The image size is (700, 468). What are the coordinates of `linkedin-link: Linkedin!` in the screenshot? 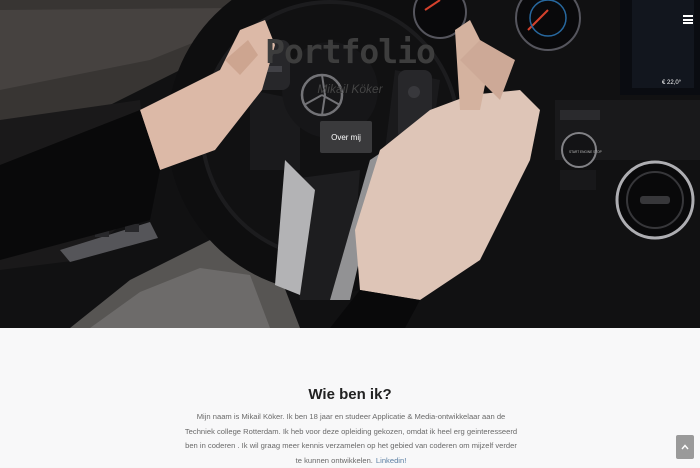 It's located at (391, 460).